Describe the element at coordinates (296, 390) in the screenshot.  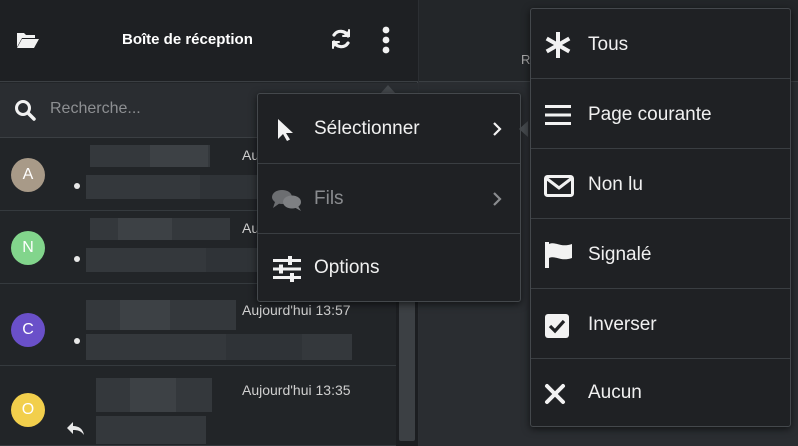
I see `message-date: Aujourd'hui 13:35` at that location.